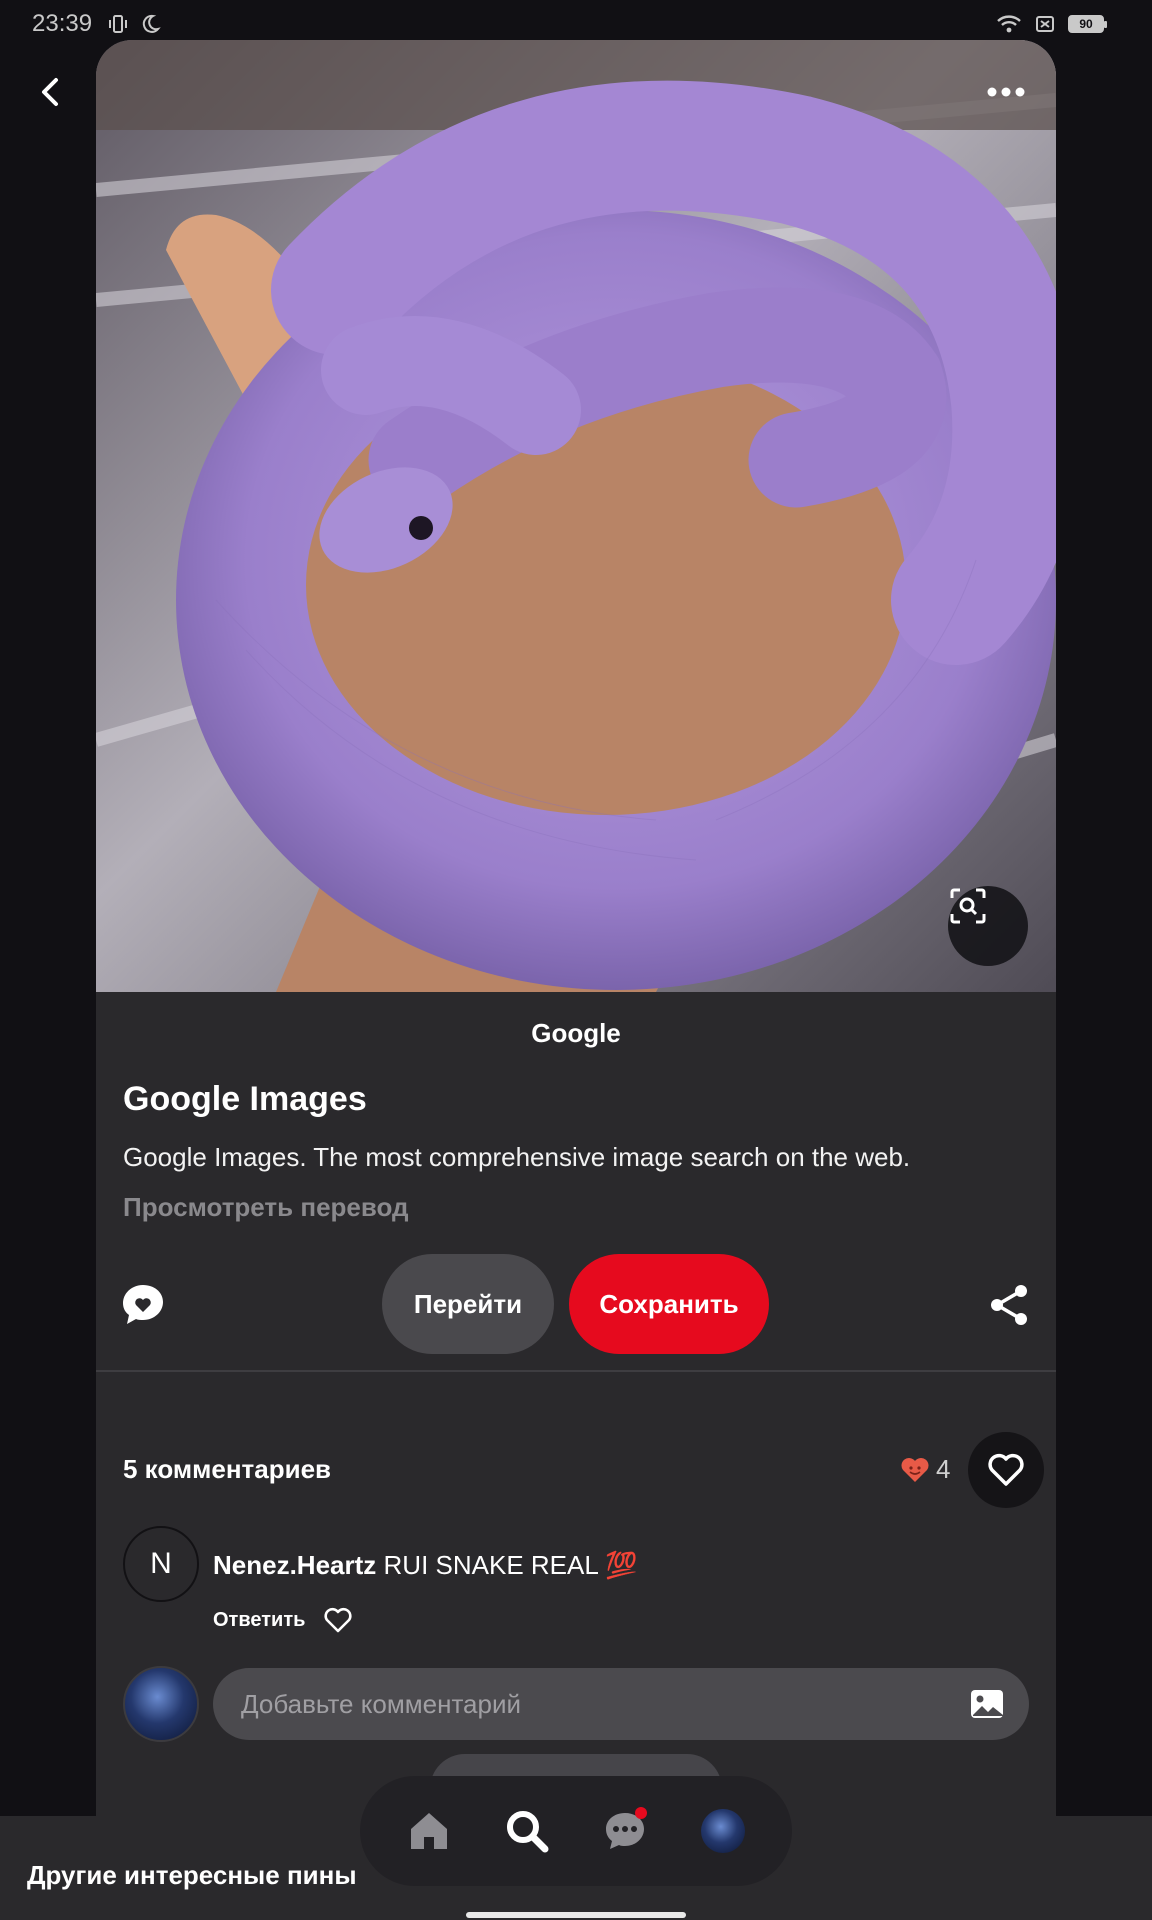  I want to click on heart-outline-icon, so click(1006, 1469).